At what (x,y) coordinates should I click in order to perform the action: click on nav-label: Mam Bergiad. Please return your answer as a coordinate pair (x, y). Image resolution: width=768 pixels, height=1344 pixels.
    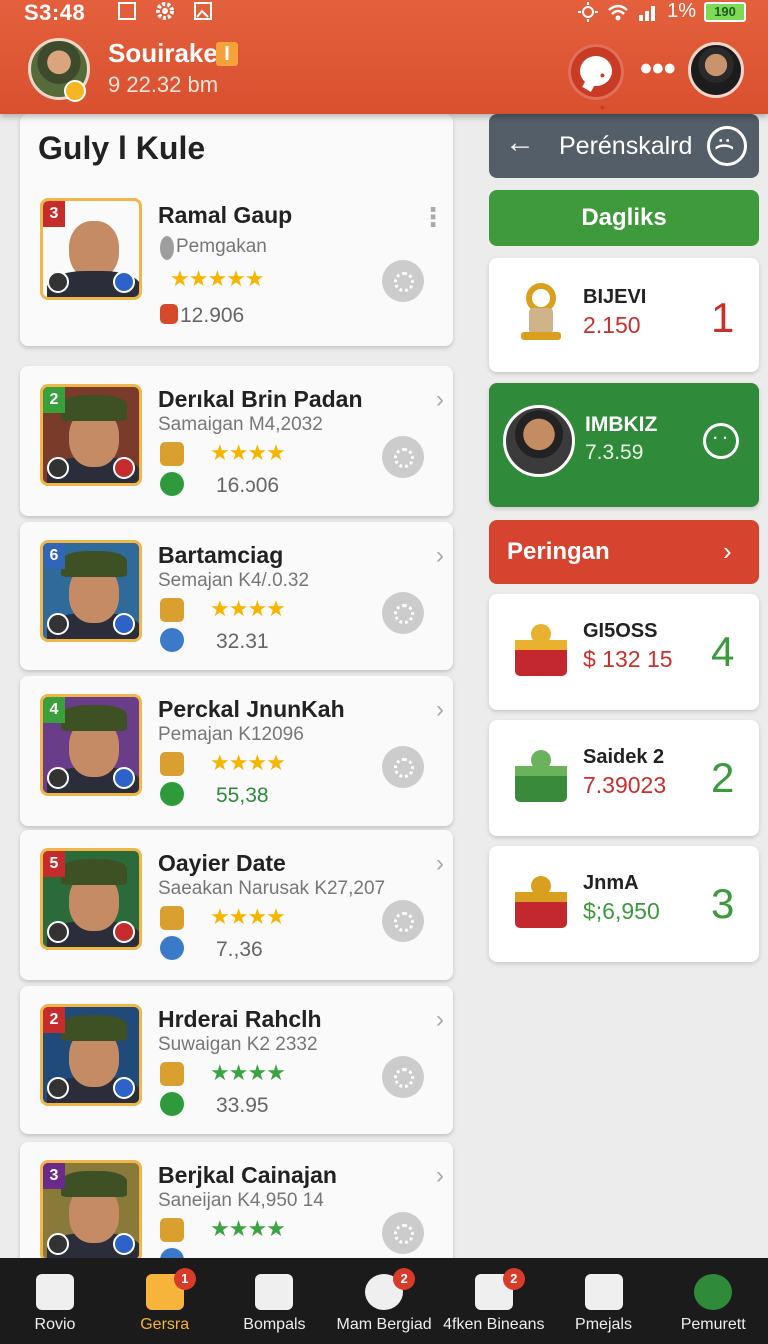
    Looking at the image, I should click on (384, 1324).